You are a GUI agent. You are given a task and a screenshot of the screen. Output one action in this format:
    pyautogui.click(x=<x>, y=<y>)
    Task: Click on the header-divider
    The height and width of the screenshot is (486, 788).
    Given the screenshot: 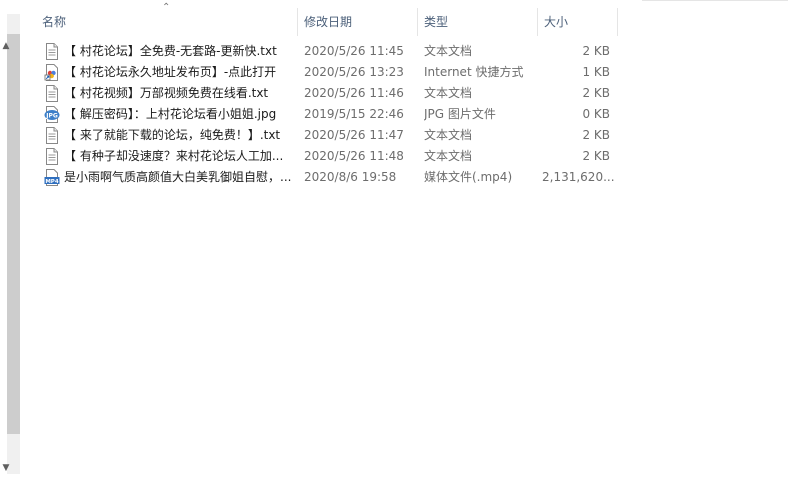 What is the action you would take?
    pyautogui.click(x=715, y=0)
    